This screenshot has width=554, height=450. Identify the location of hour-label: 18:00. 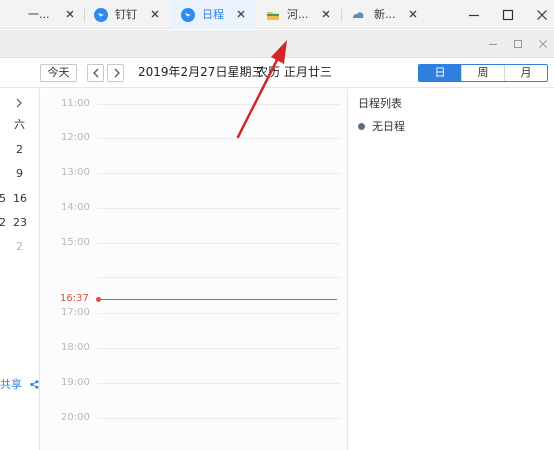
(75, 347).